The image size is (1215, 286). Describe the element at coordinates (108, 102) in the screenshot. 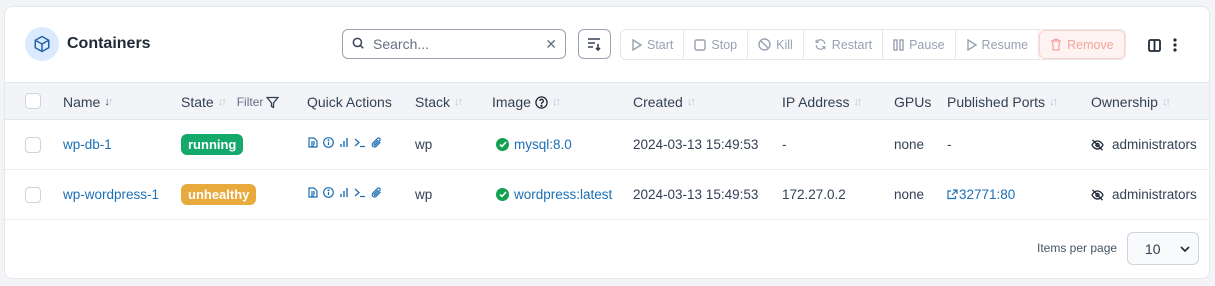

I see `sort-desc-icon: ↓↑` at that location.